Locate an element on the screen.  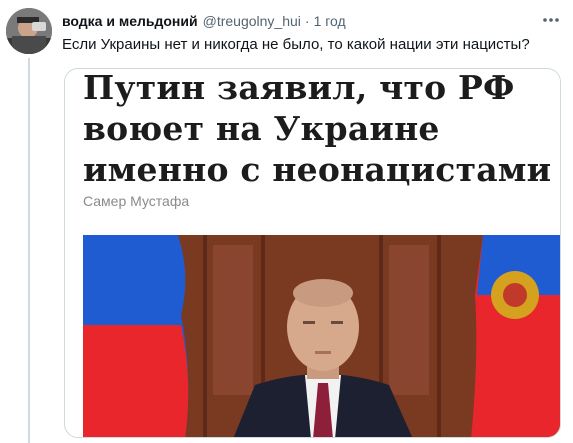
avatar-image is located at coordinates (29, 31).